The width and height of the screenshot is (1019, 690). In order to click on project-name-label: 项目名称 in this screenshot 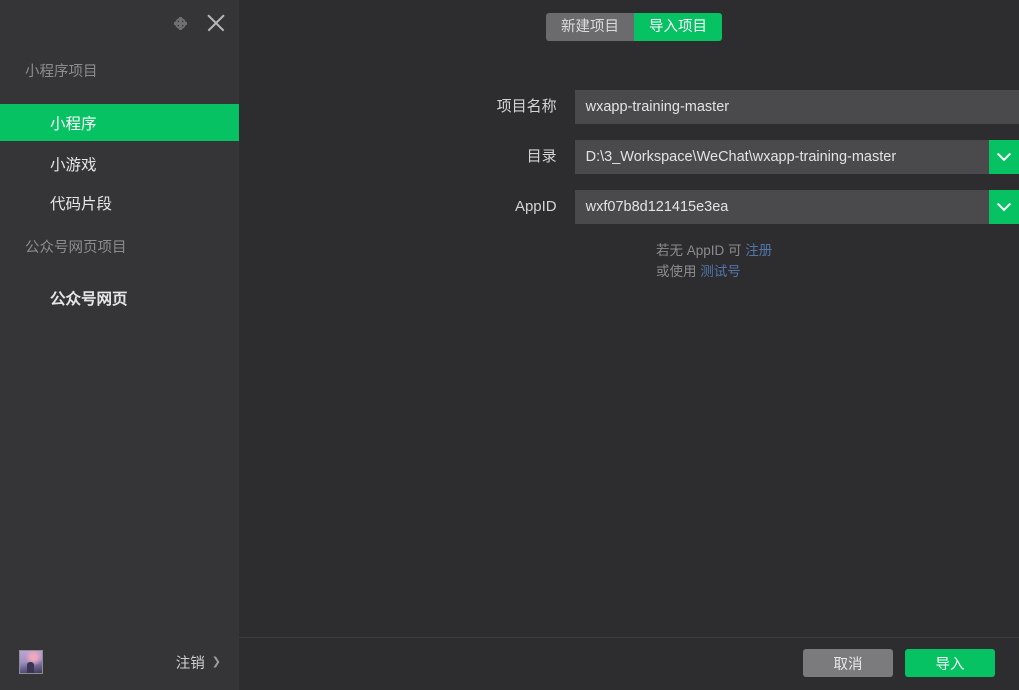, I will do `click(526, 106)`.